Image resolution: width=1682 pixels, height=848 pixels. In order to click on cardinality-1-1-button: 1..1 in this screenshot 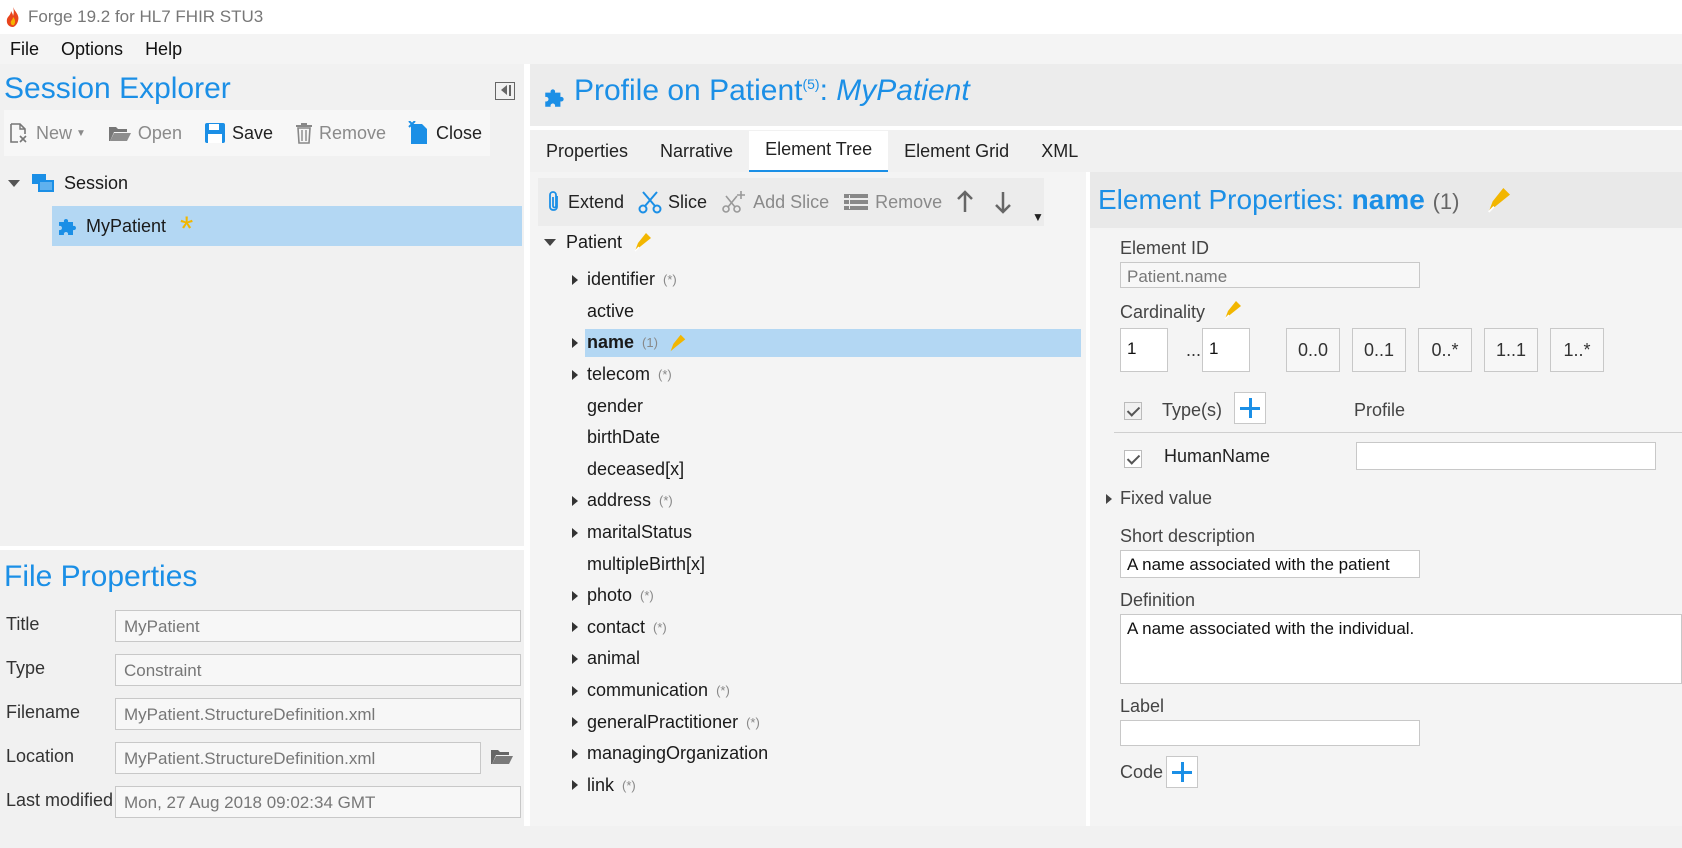, I will do `click(1511, 350)`.